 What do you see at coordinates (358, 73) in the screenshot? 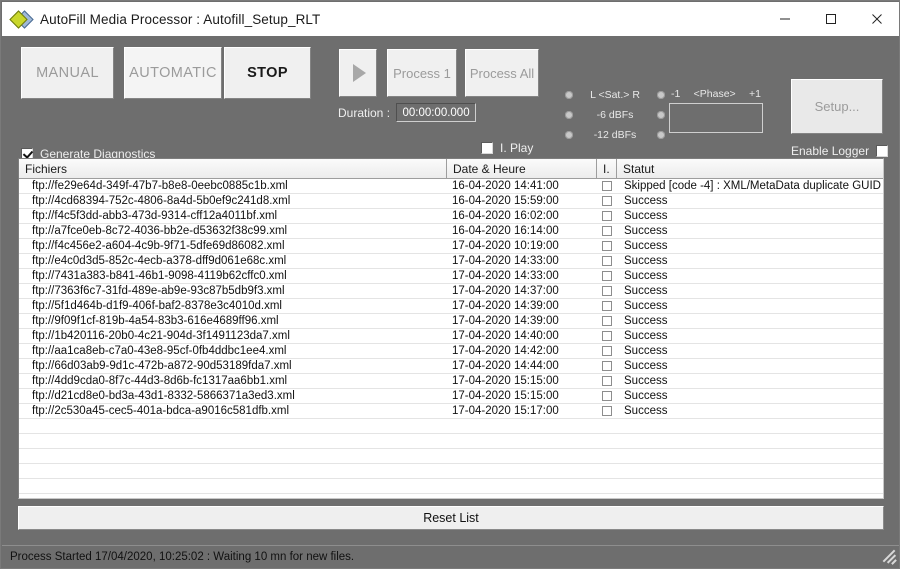
I see `play-button` at bounding box center [358, 73].